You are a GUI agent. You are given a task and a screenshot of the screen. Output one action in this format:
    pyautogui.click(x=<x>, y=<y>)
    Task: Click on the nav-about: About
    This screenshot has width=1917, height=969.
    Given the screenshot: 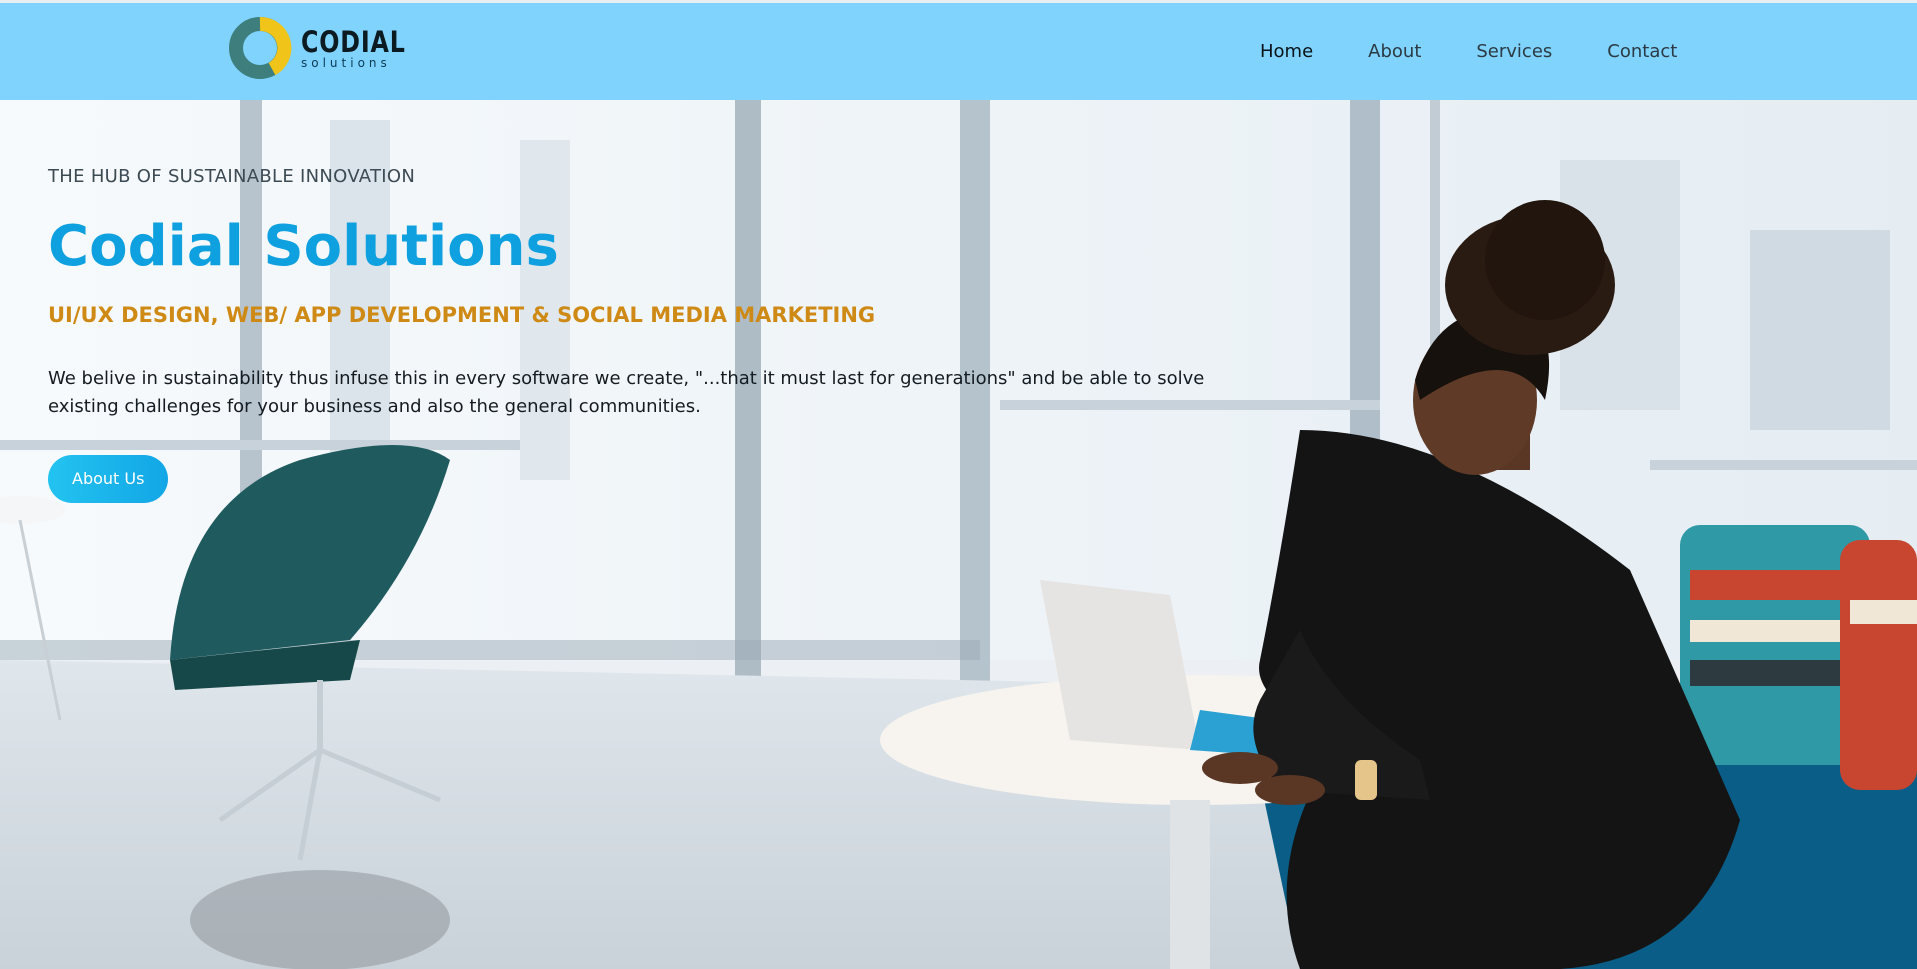 What is the action you would take?
    pyautogui.click(x=1394, y=51)
    